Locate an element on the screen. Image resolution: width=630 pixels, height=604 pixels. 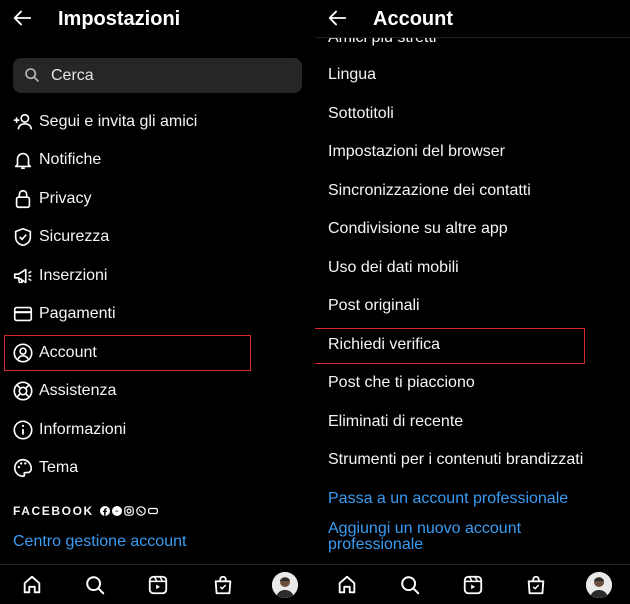
palette-icon is located at coordinates (23, 468).